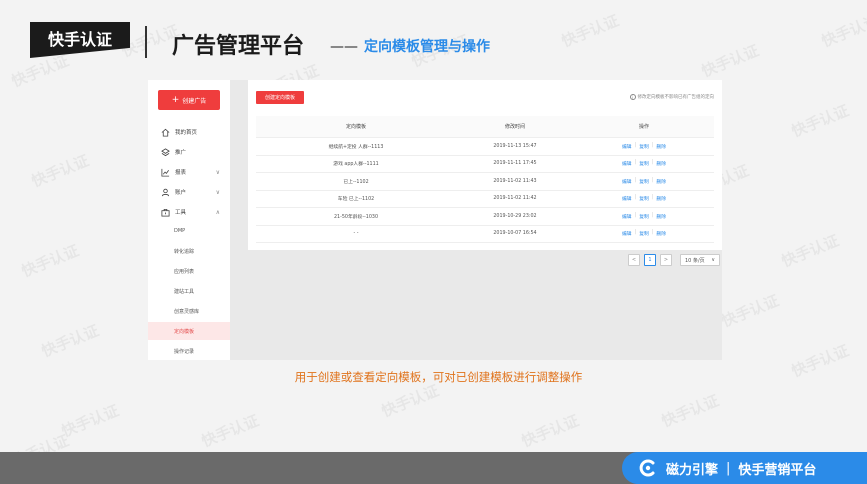 Image resolution: width=867 pixels, height=484 pixels. What do you see at coordinates (184, 251) in the screenshot?
I see `sidebar-subitem-label: 转化追踪` at bounding box center [184, 251].